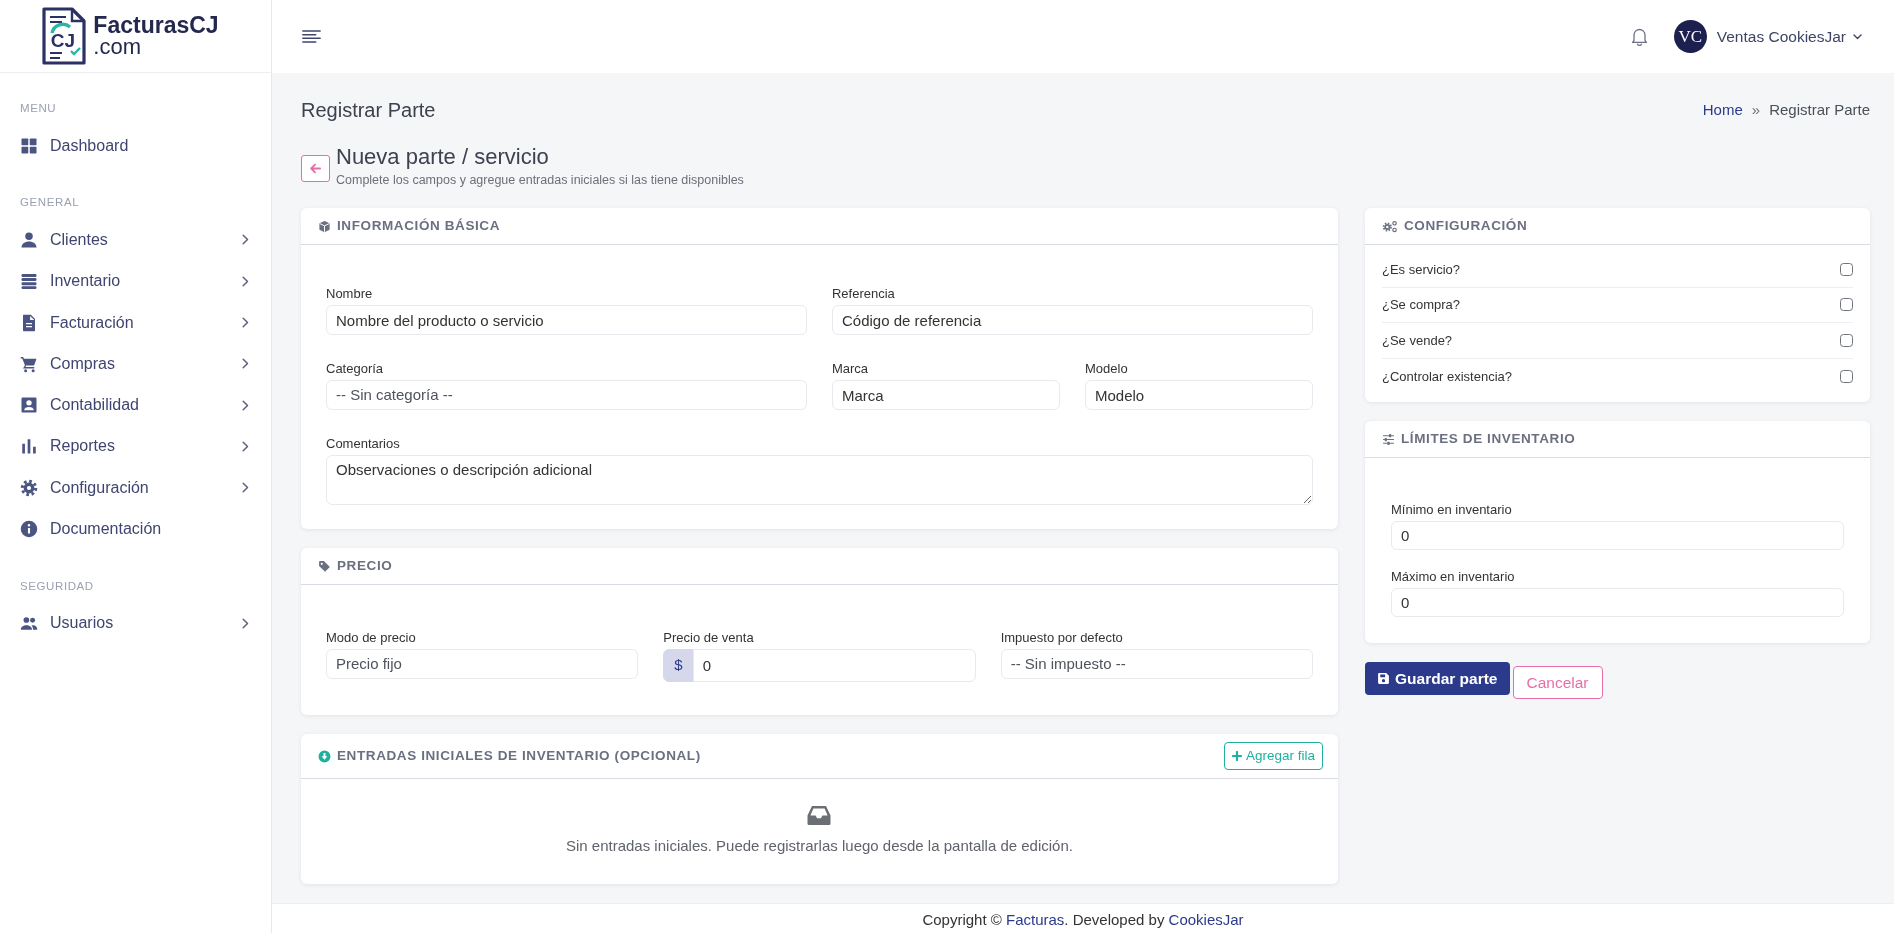 This screenshot has height=933, width=1894. What do you see at coordinates (1236, 756) in the screenshot?
I see `plus-icon` at bounding box center [1236, 756].